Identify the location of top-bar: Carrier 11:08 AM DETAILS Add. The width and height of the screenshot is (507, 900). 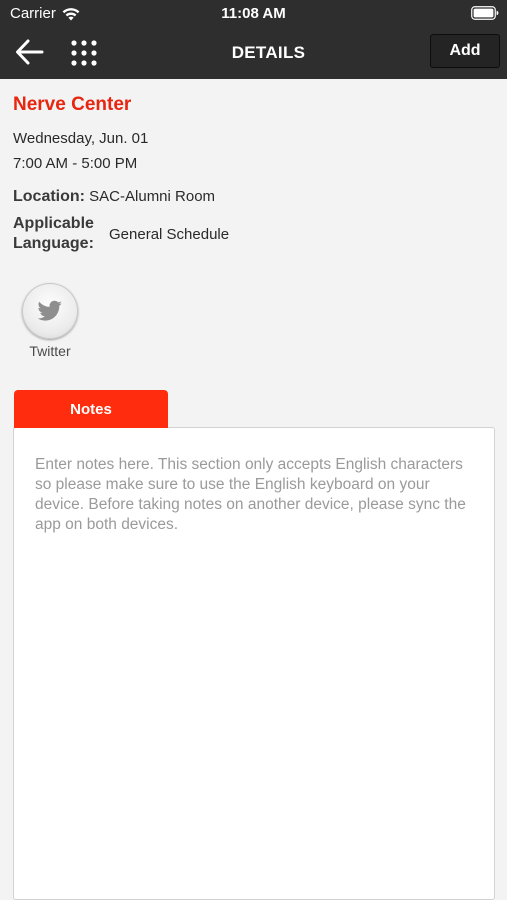
(253, 39).